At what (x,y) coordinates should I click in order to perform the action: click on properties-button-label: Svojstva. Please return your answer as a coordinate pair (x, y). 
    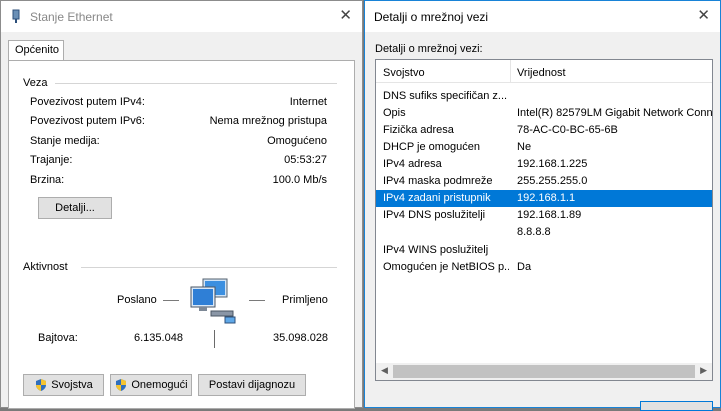
    Looking at the image, I should click on (72, 385).